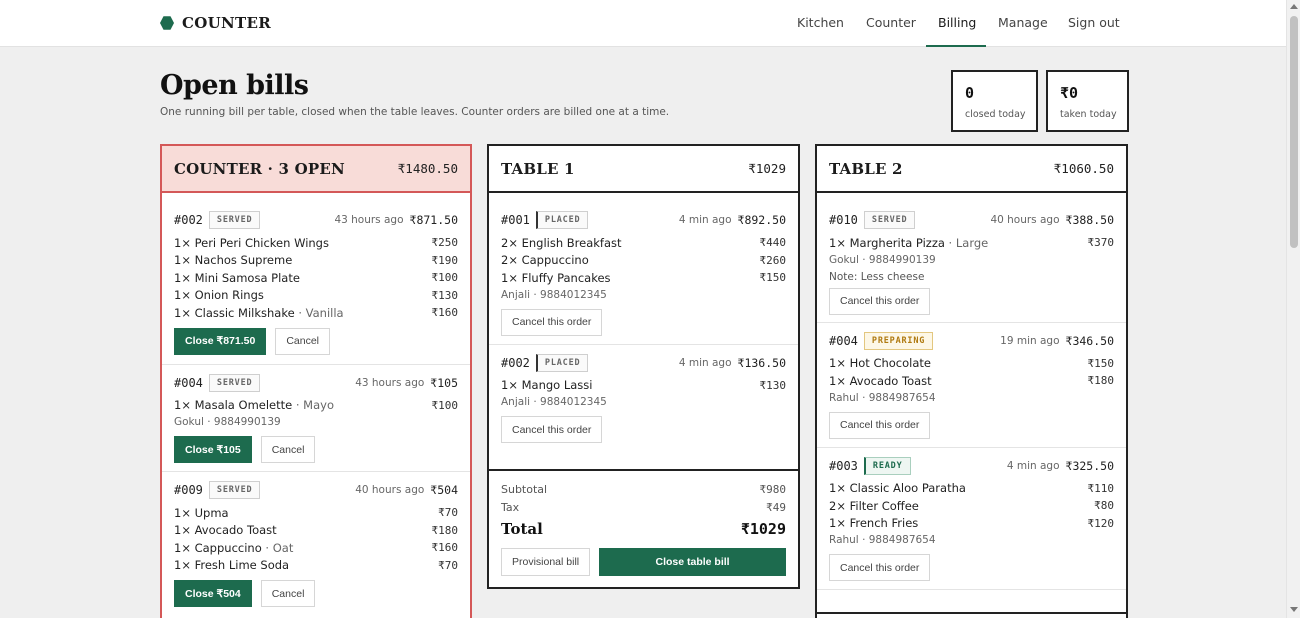 The width and height of the screenshot is (1300, 618). What do you see at coordinates (220, 341) in the screenshot?
I see `close-order-button: Close ₹871.50` at bounding box center [220, 341].